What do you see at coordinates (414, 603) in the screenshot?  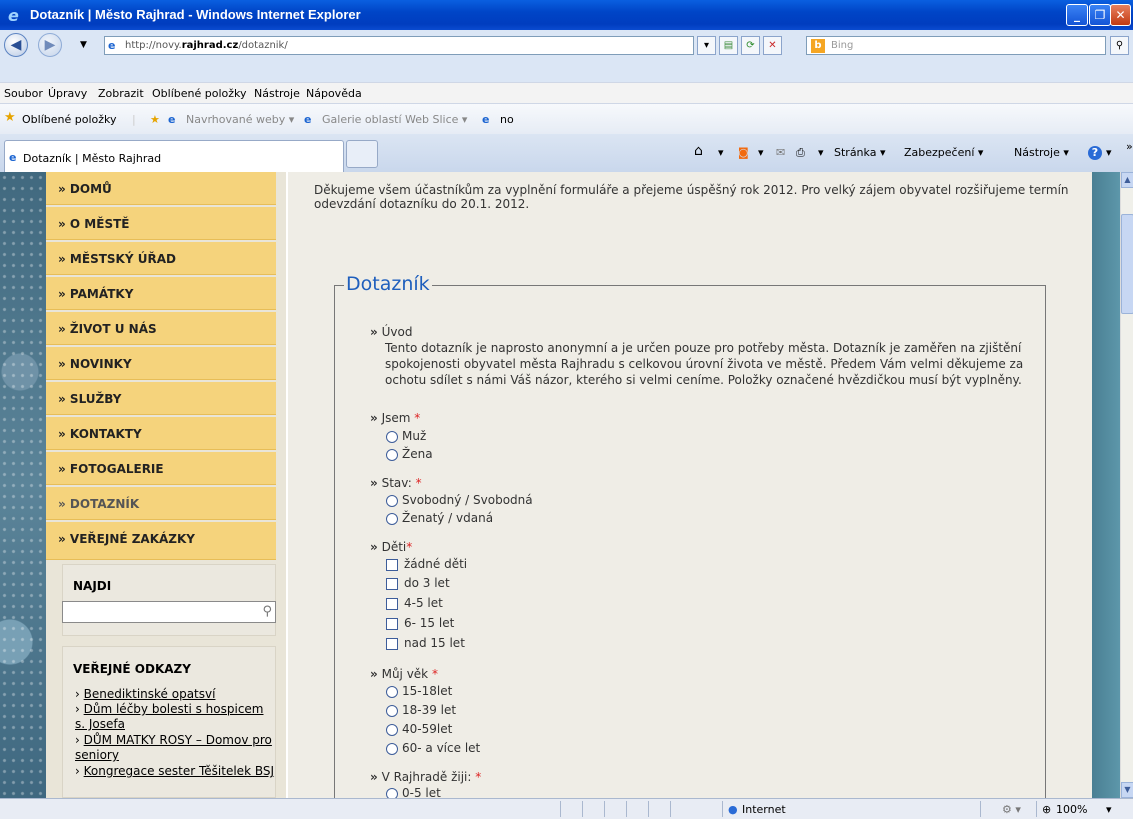 I see `checkbox-option: 4-5 let` at bounding box center [414, 603].